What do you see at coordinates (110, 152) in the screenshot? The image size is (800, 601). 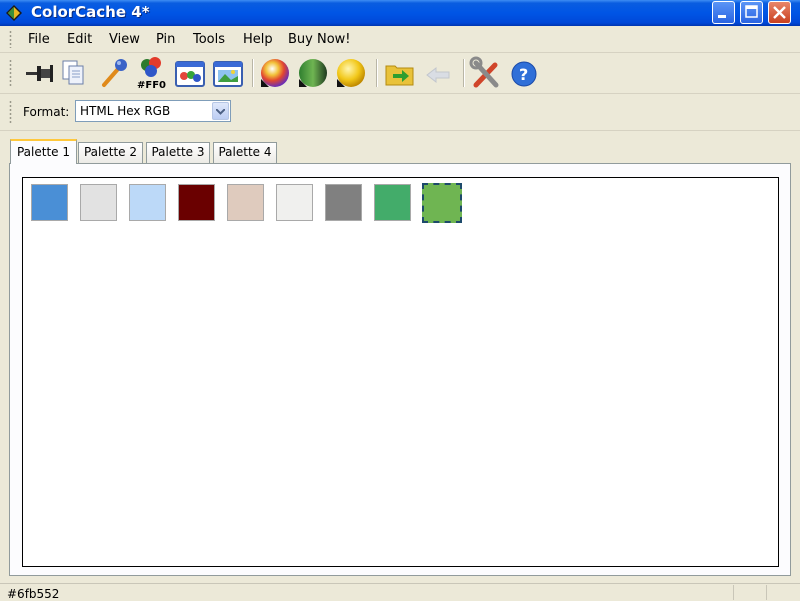 I see `tab-palette-2: Palette 2` at bounding box center [110, 152].